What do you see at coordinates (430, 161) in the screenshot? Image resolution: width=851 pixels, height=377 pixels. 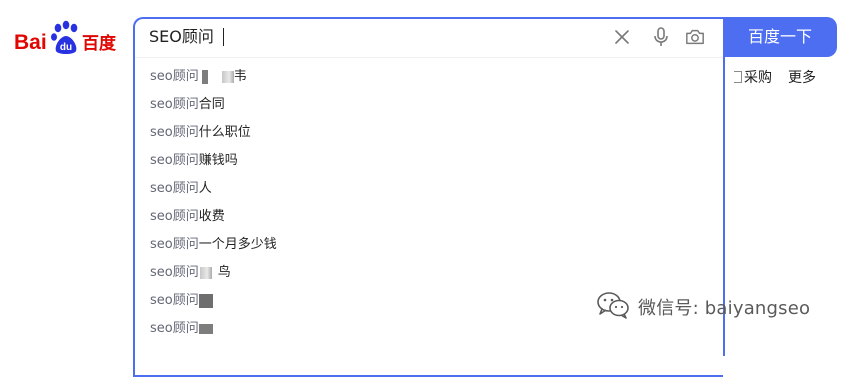 I see `suggestion-item: seo顾问赚钱吗` at bounding box center [430, 161].